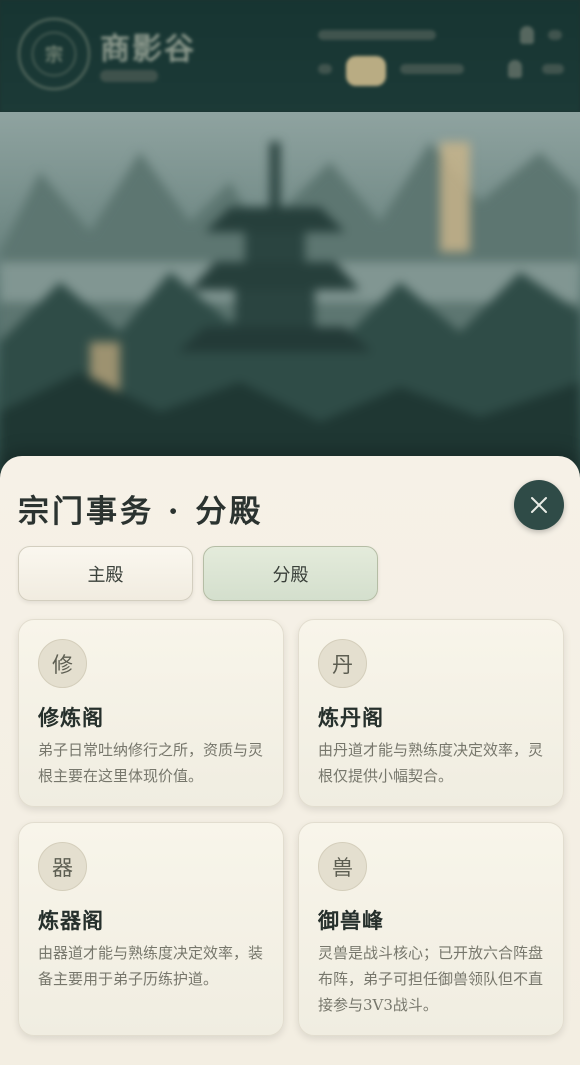  Describe the element at coordinates (105, 573) in the screenshot. I see `tab-main-hall: 主殿` at that location.